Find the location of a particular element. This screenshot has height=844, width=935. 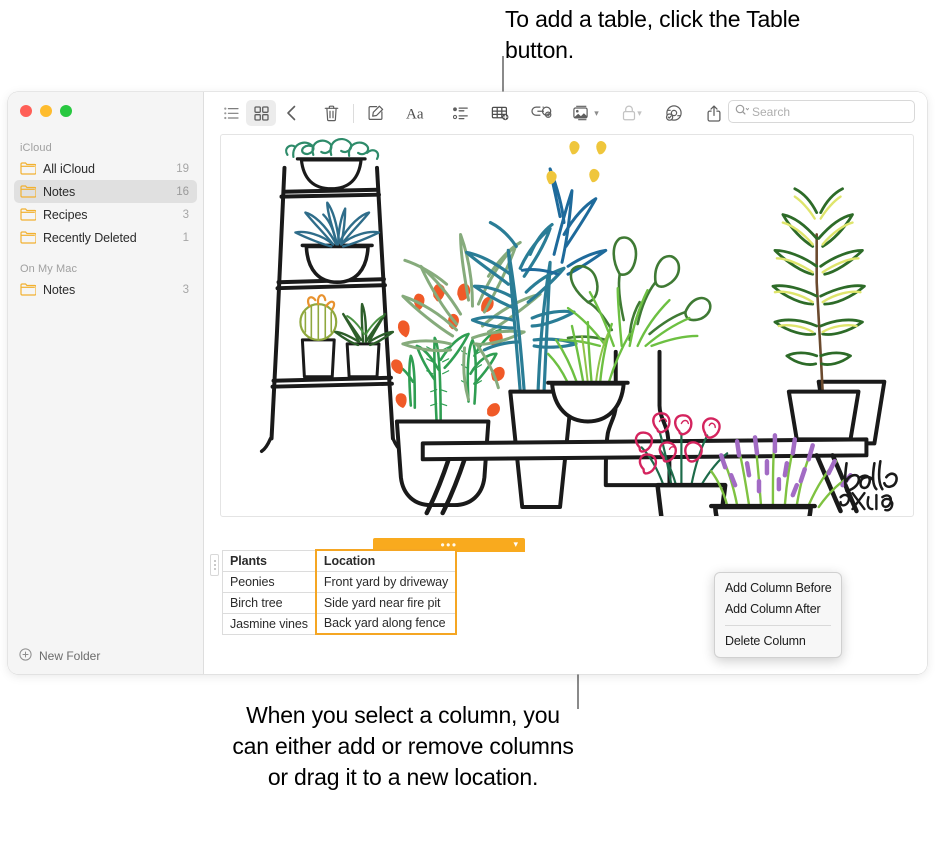

column-grip-dots-icon: ••• is located at coordinates (449, 545).